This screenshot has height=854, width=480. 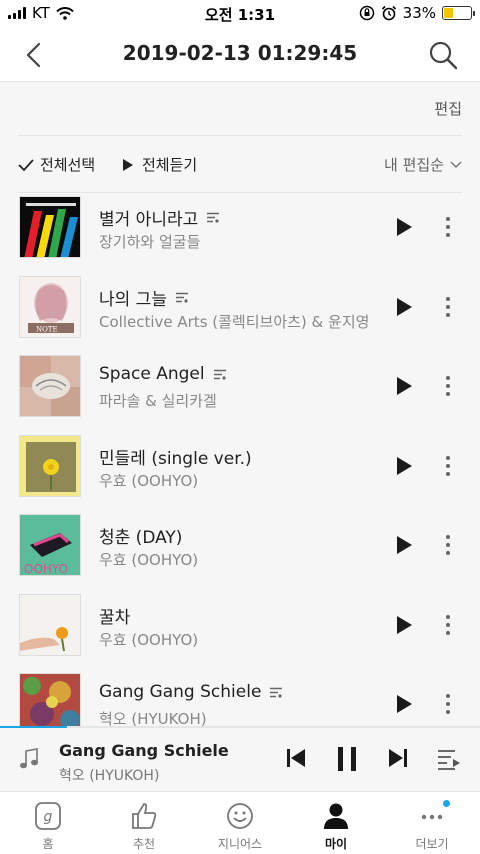 I want to click on tab-recommend: 추천, so click(x=144, y=823).